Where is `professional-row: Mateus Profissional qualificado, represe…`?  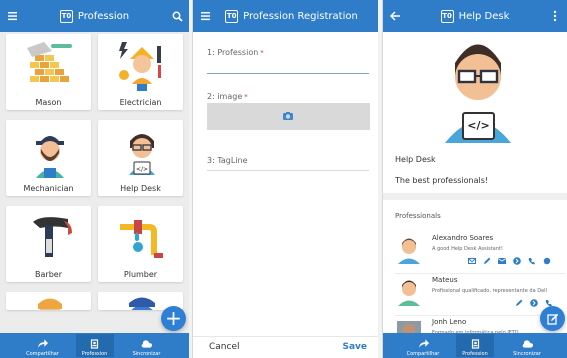
professional-row: Mateus Profissional qualificado, represe… is located at coordinates (480, 293).